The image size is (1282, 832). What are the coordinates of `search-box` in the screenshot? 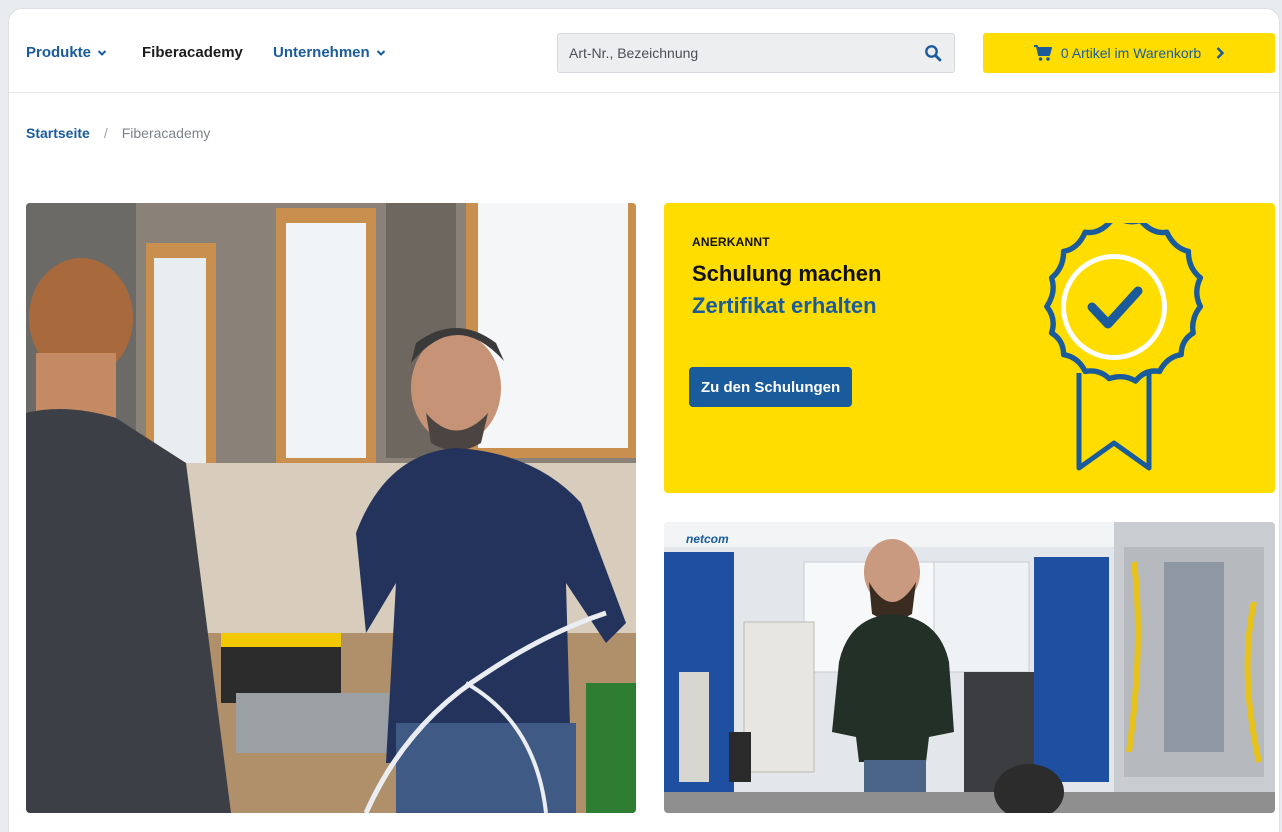 It's located at (756, 53).